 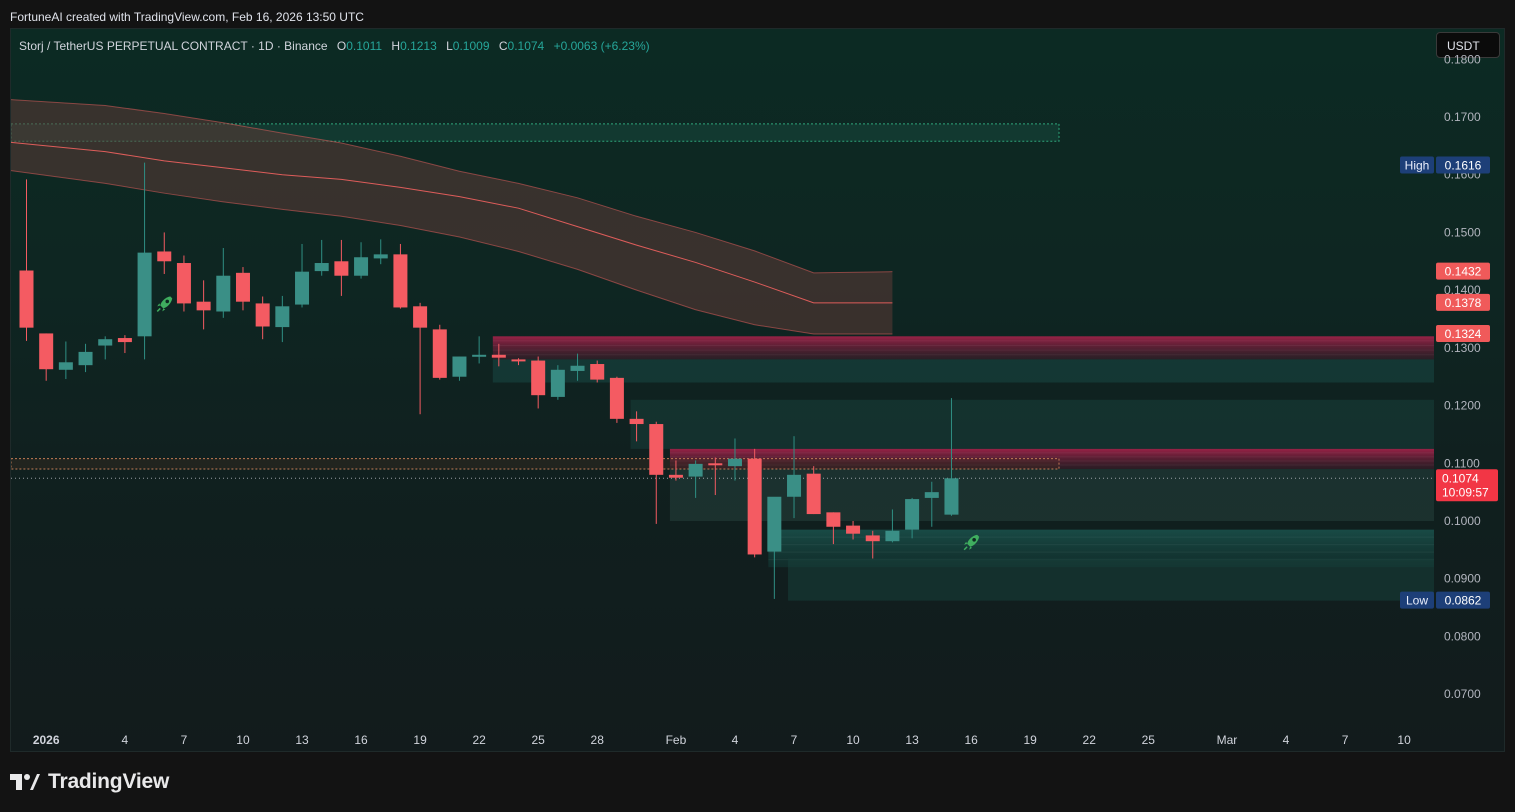 I want to click on zone-neutral-faint, so click(x=1051, y=495).